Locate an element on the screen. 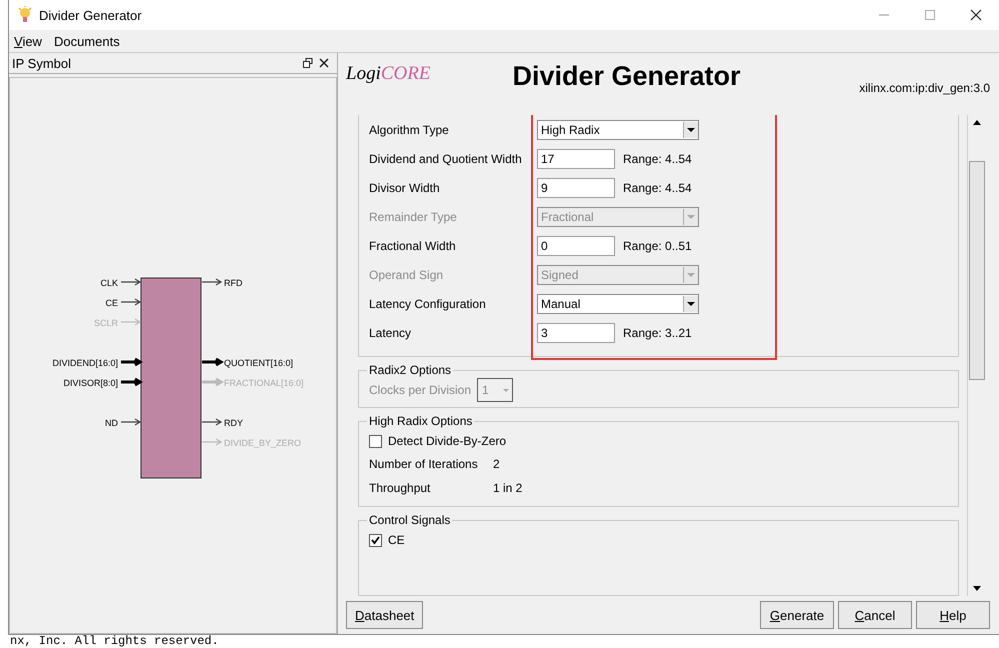  checkbox-label: Detect Divide-By-Zero is located at coordinates (447, 441).